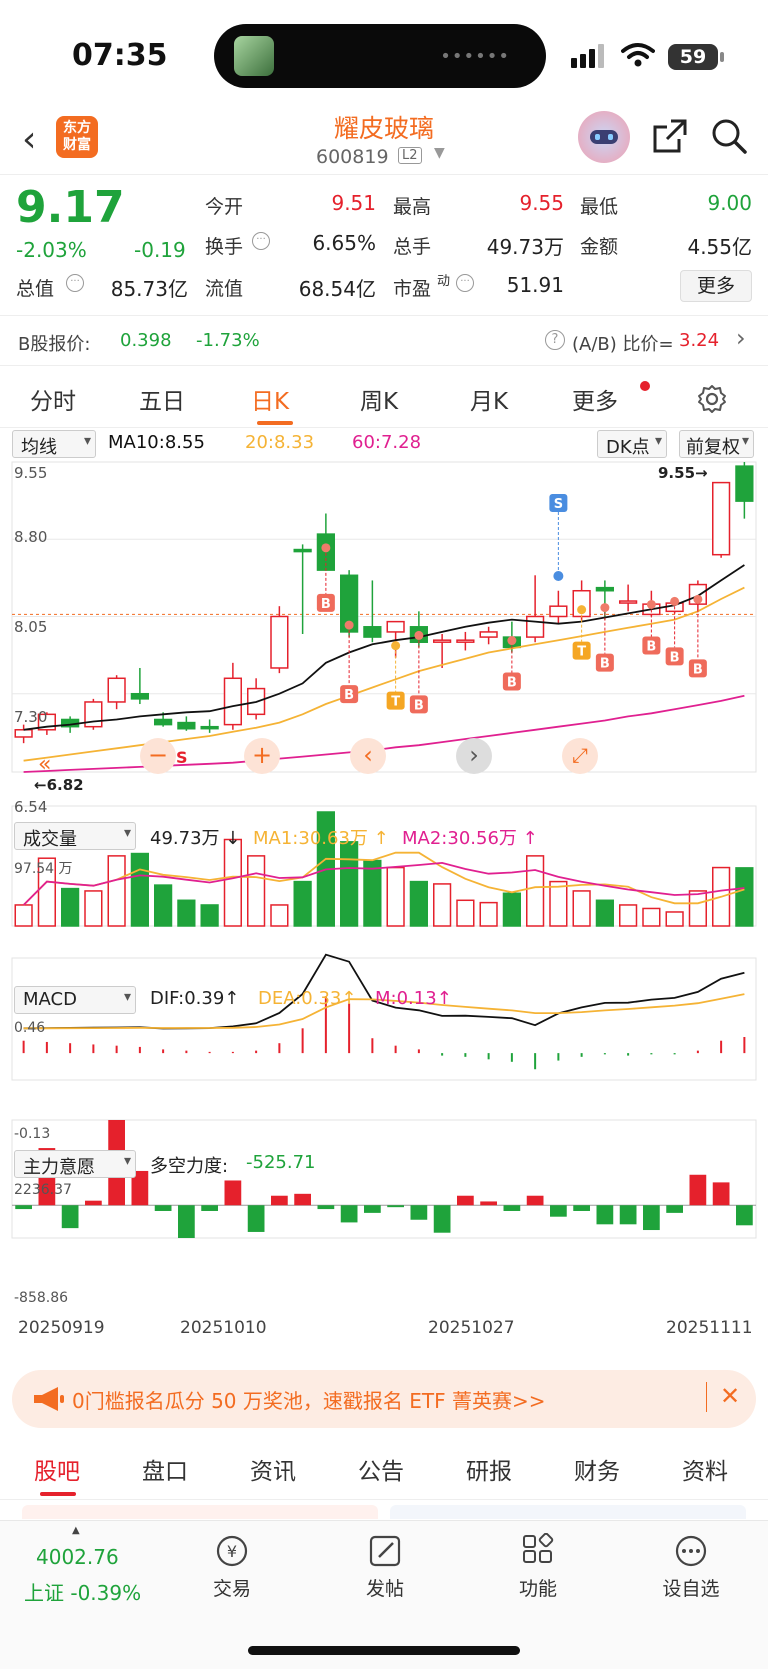  Describe the element at coordinates (439, 153) in the screenshot. I see `chevron-down-icon: ▼` at that location.